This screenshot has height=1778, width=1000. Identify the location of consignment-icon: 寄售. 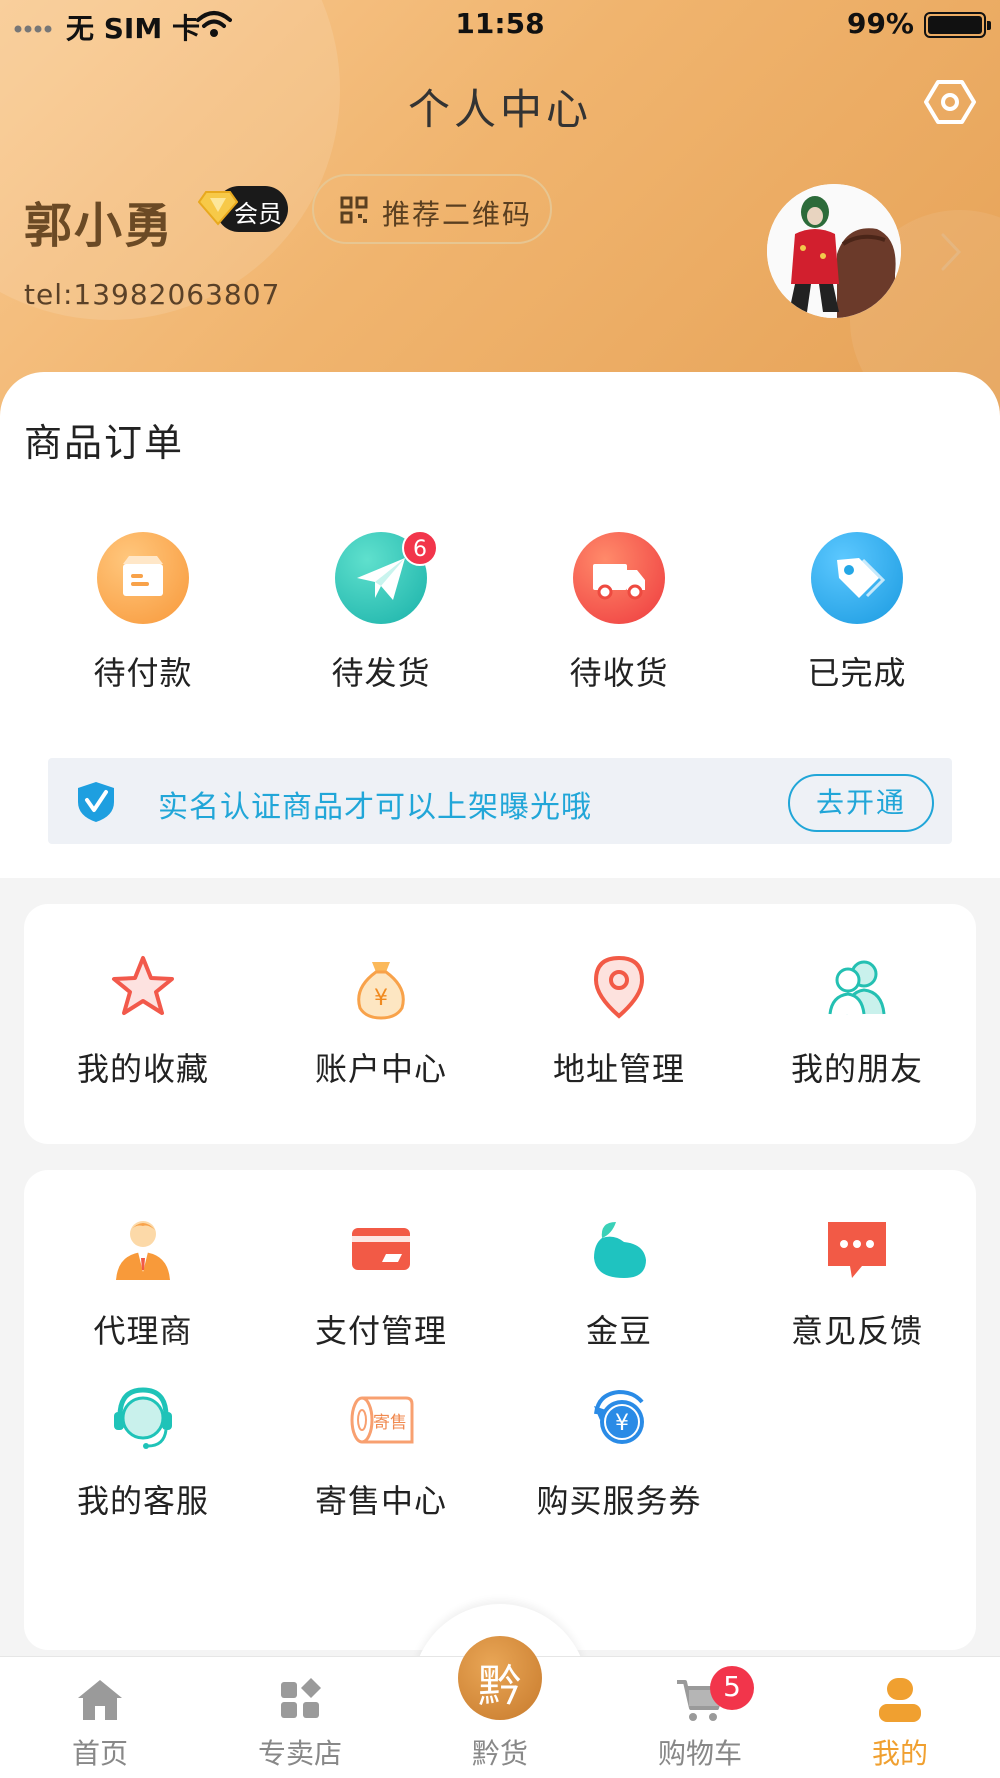
(382, 1420).